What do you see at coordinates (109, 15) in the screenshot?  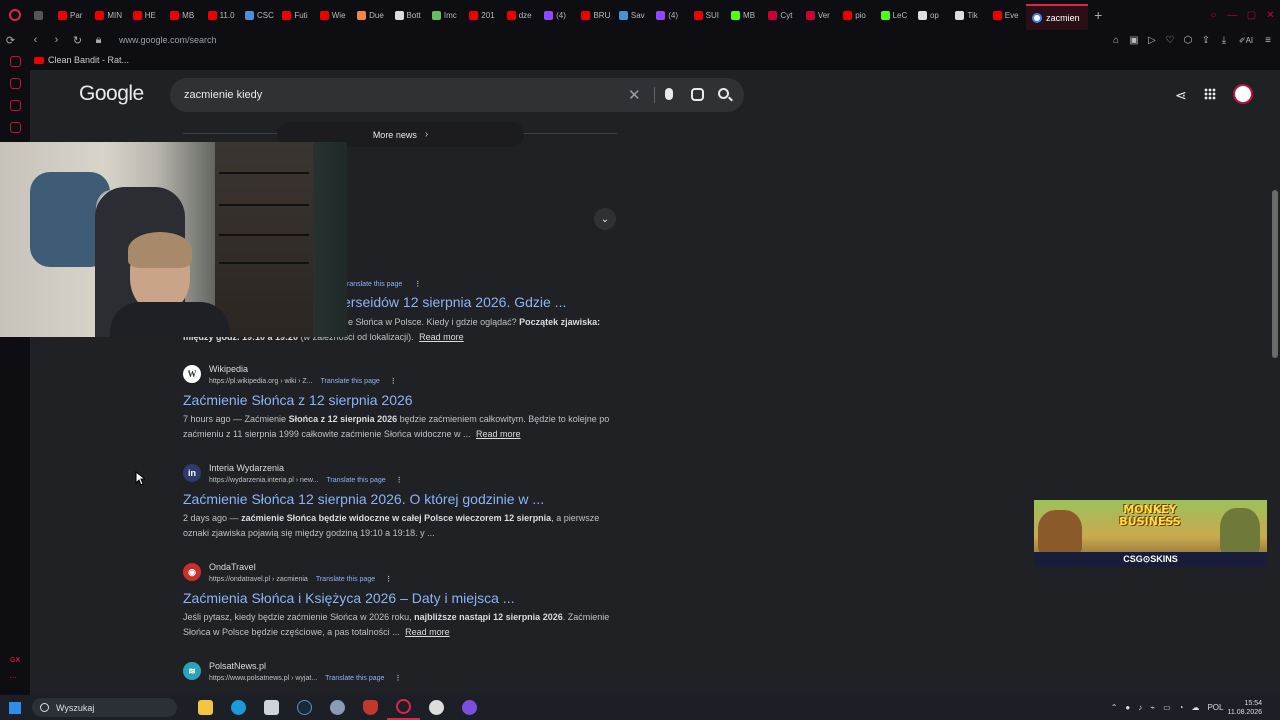 I see `browser-tab: MIN` at bounding box center [109, 15].